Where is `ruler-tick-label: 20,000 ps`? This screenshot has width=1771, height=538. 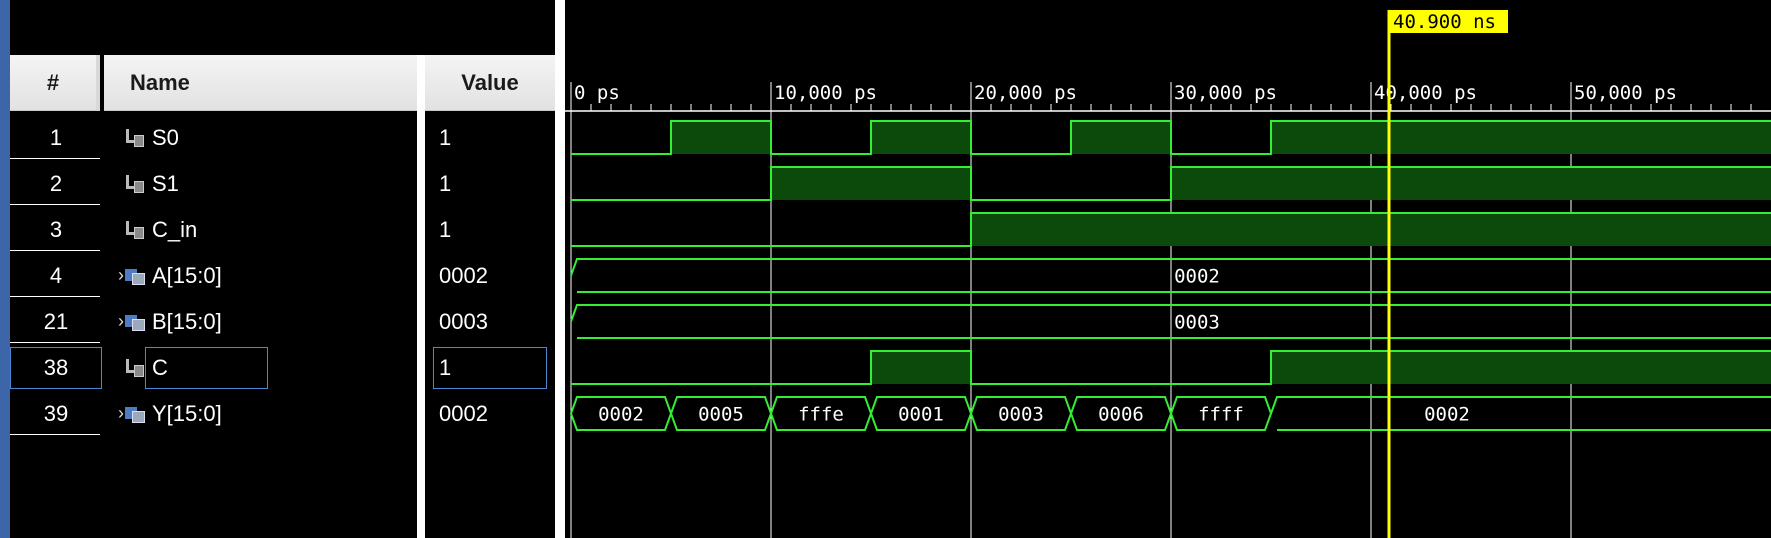 ruler-tick-label: 20,000 ps is located at coordinates (1025, 93).